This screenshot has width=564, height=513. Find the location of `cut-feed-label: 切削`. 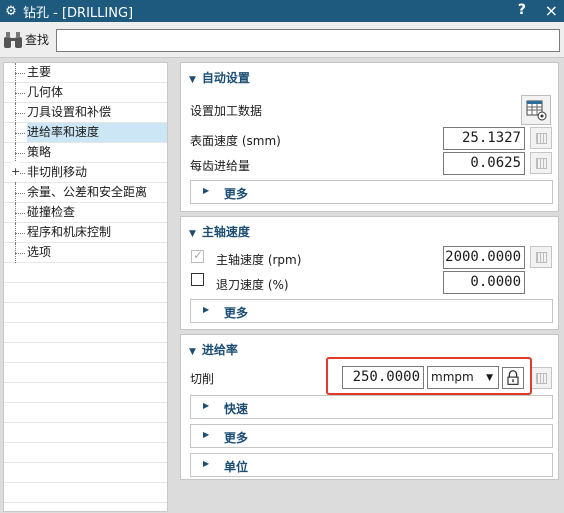

cut-feed-label: 切削 is located at coordinates (202, 379).